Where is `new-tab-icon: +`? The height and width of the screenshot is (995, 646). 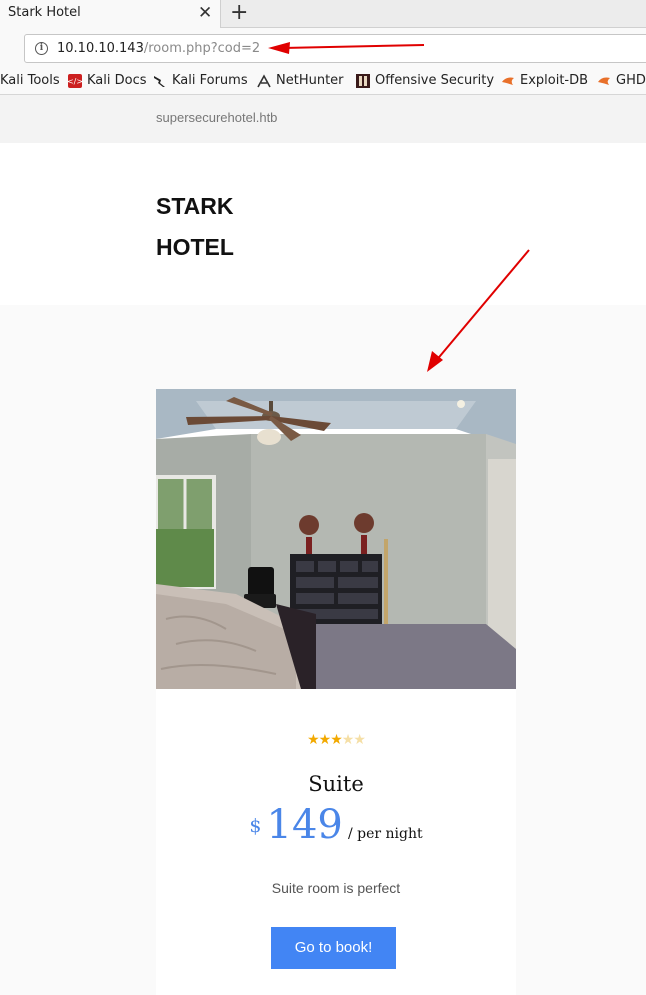
new-tab-icon: + is located at coordinates (239, 13).